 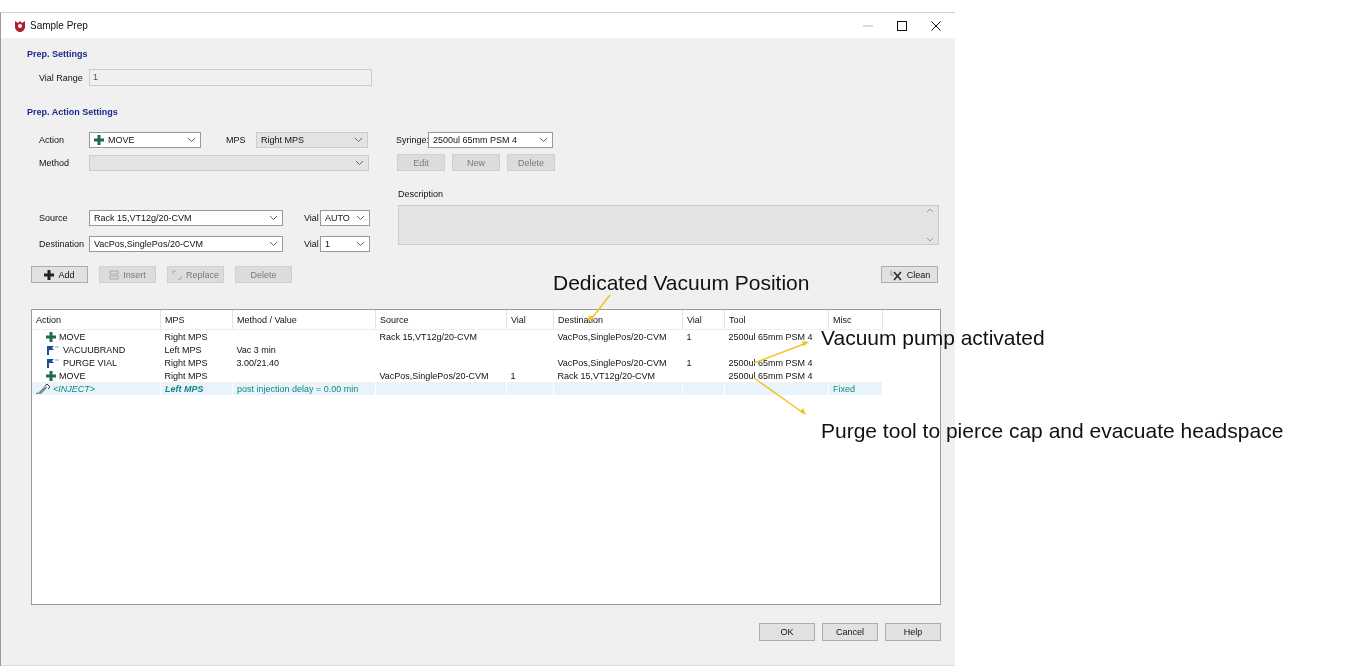 I want to click on field-label: Vial Range, so click(x=61, y=77).